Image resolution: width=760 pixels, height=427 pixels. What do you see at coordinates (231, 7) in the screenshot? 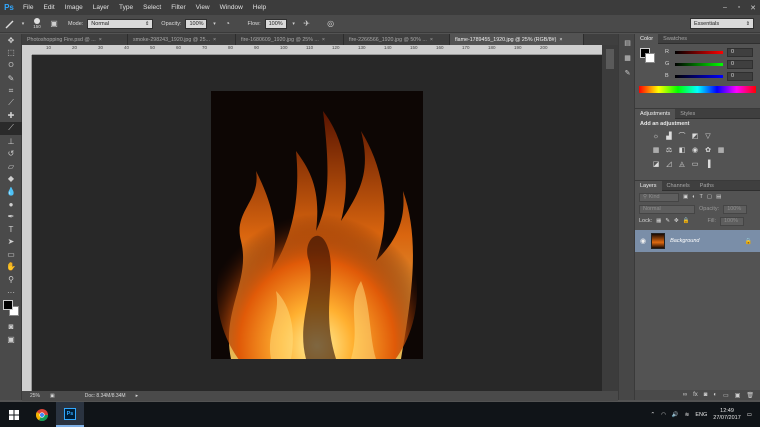
I see `menu-window: Window` at bounding box center [231, 7].